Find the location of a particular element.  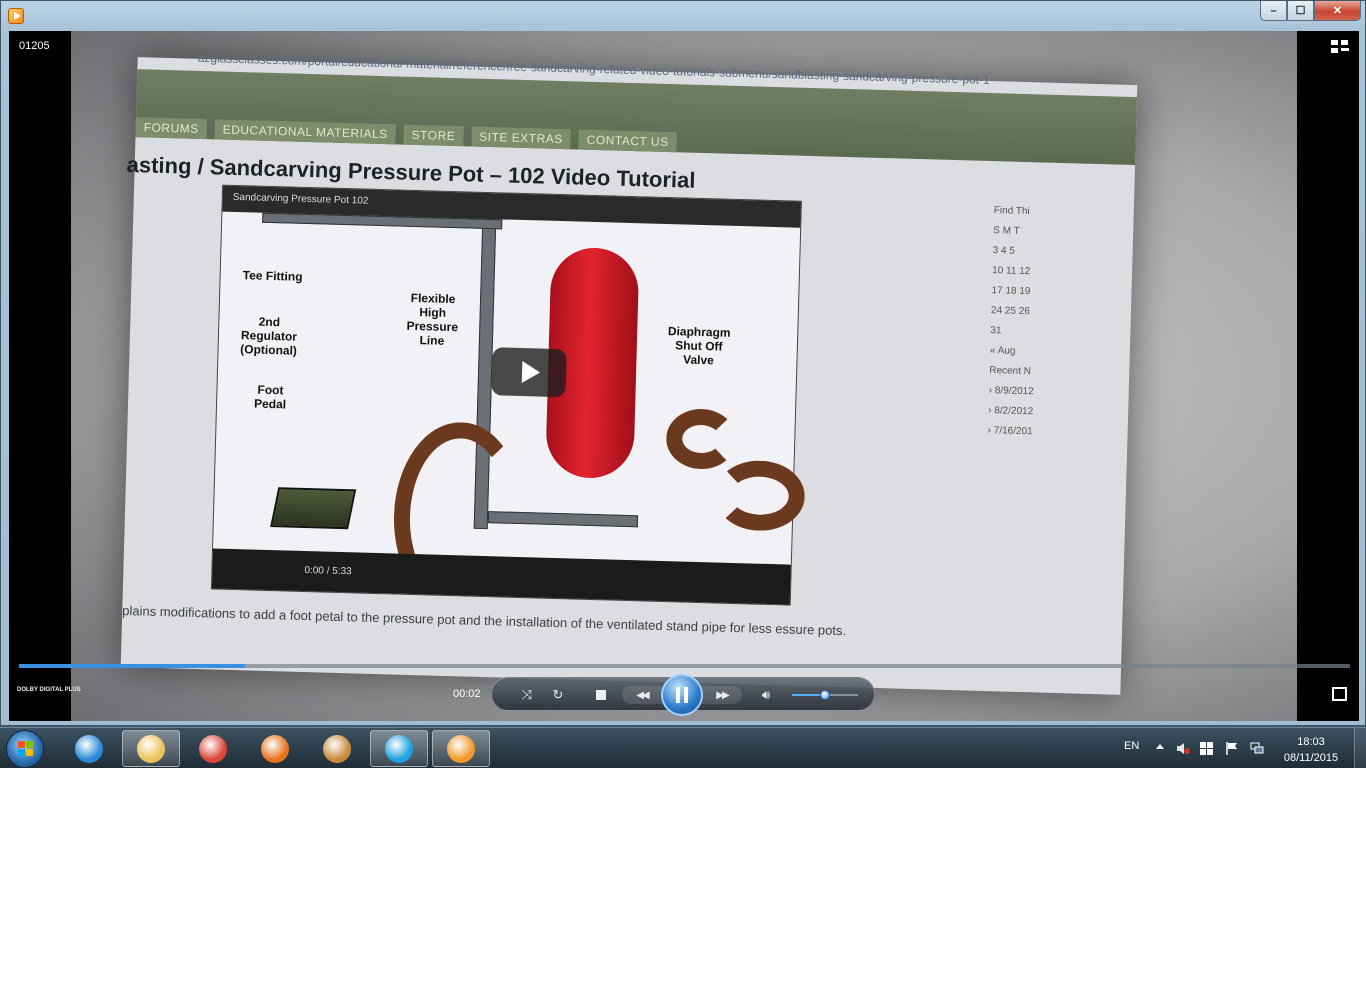

transport-controls: ⤨ ↻ ◀◀ ▶▶ 🔊︎ is located at coordinates (683, 695).